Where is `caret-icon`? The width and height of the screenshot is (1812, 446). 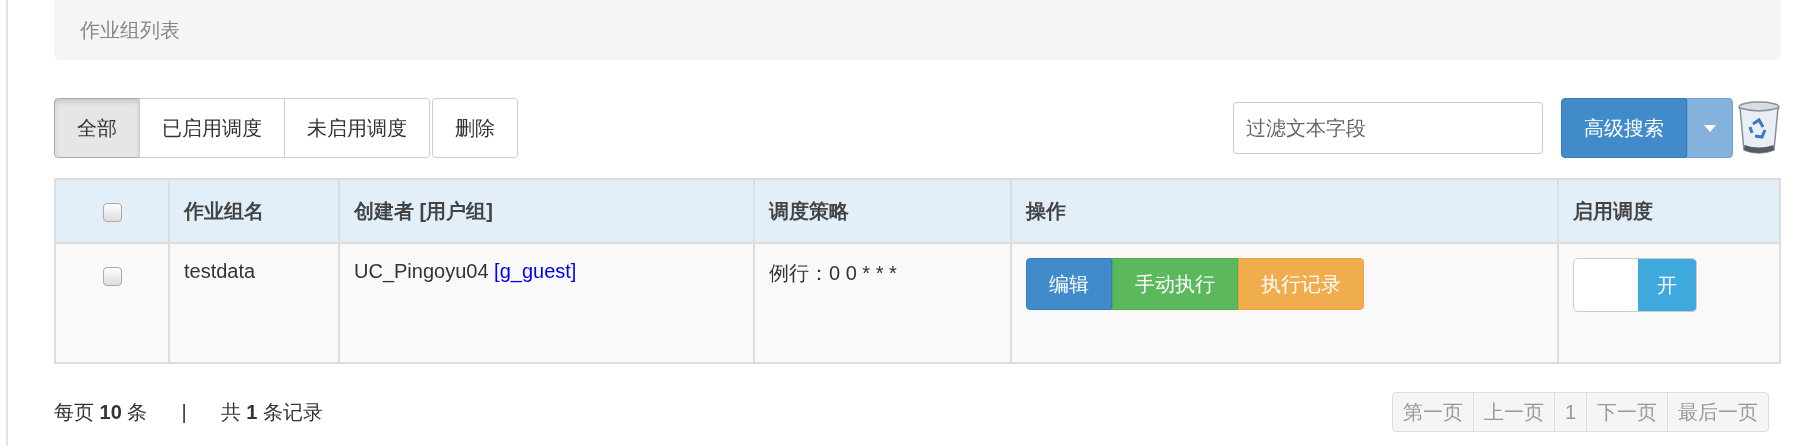
caret-icon is located at coordinates (1710, 128).